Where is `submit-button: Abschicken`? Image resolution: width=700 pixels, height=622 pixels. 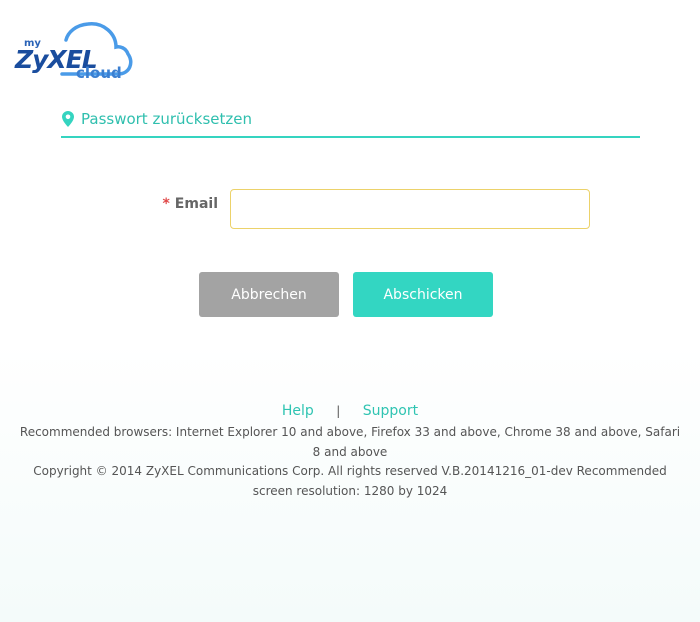
submit-button: Abschicken is located at coordinates (423, 294).